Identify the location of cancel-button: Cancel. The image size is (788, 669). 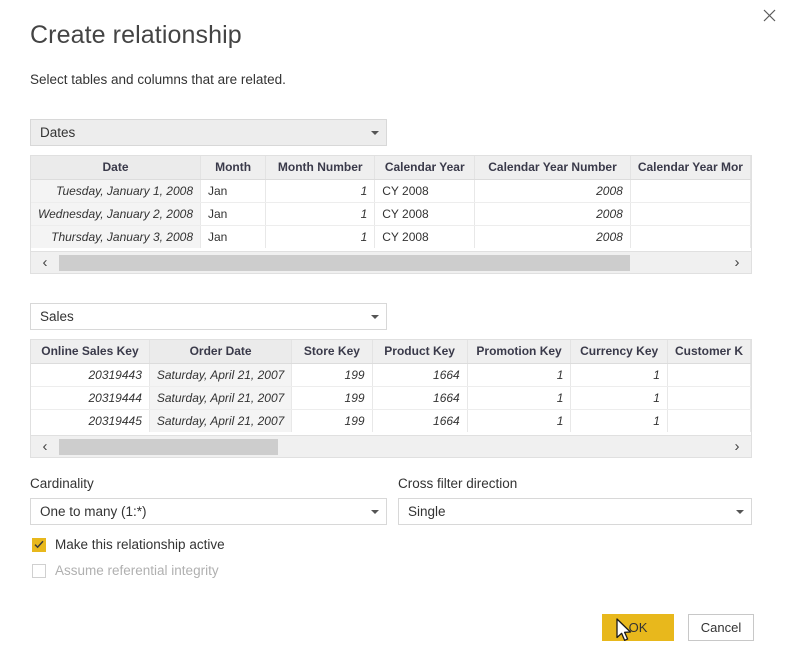
(721, 627).